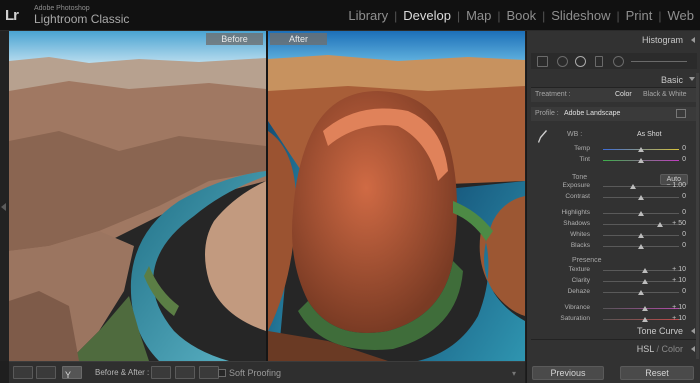 This screenshot has height=383, width=700. I want to click on xy-view-button, so click(46, 372).